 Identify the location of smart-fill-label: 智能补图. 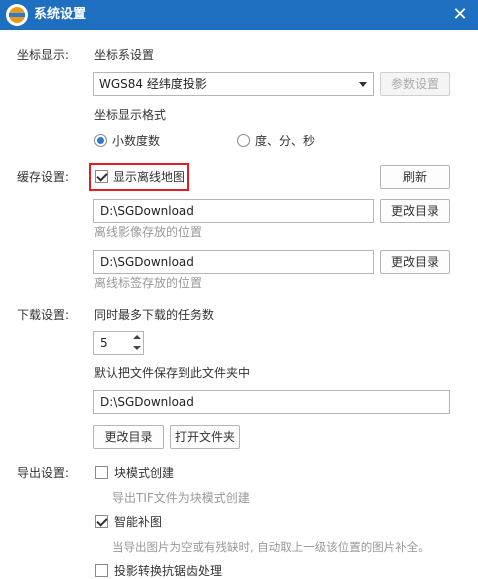
(138, 522).